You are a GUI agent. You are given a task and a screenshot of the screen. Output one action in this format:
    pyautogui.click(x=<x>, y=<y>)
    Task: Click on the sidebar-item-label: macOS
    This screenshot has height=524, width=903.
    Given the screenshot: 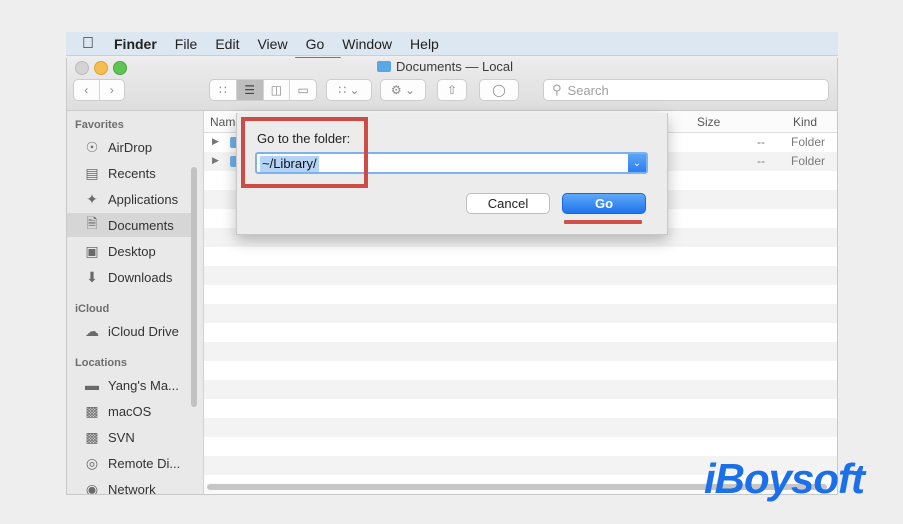 What is the action you would take?
    pyautogui.click(x=130, y=411)
    